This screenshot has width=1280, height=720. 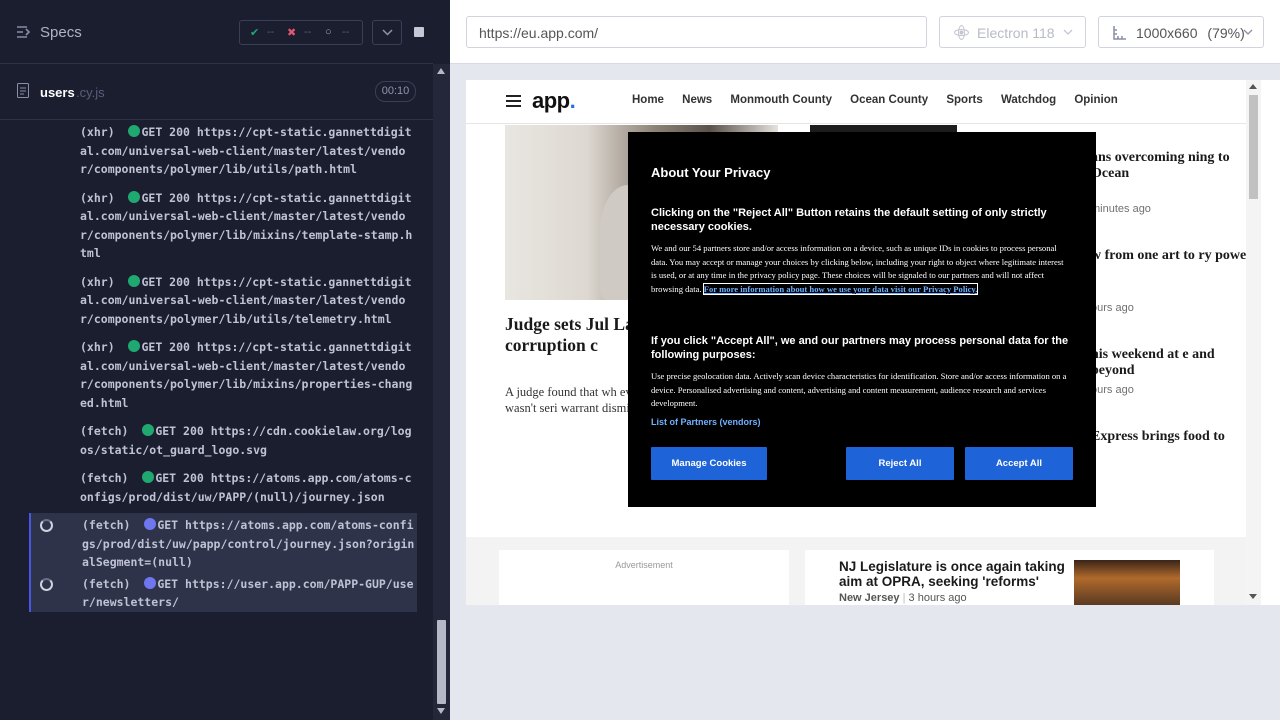 What do you see at coordinates (23, 90) in the screenshot?
I see `file-icon` at bounding box center [23, 90].